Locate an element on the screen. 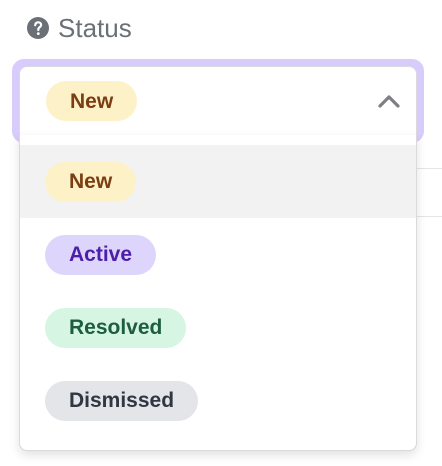 The height and width of the screenshot is (466, 442). status-badge-active: Active is located at coordinates (101, 254).